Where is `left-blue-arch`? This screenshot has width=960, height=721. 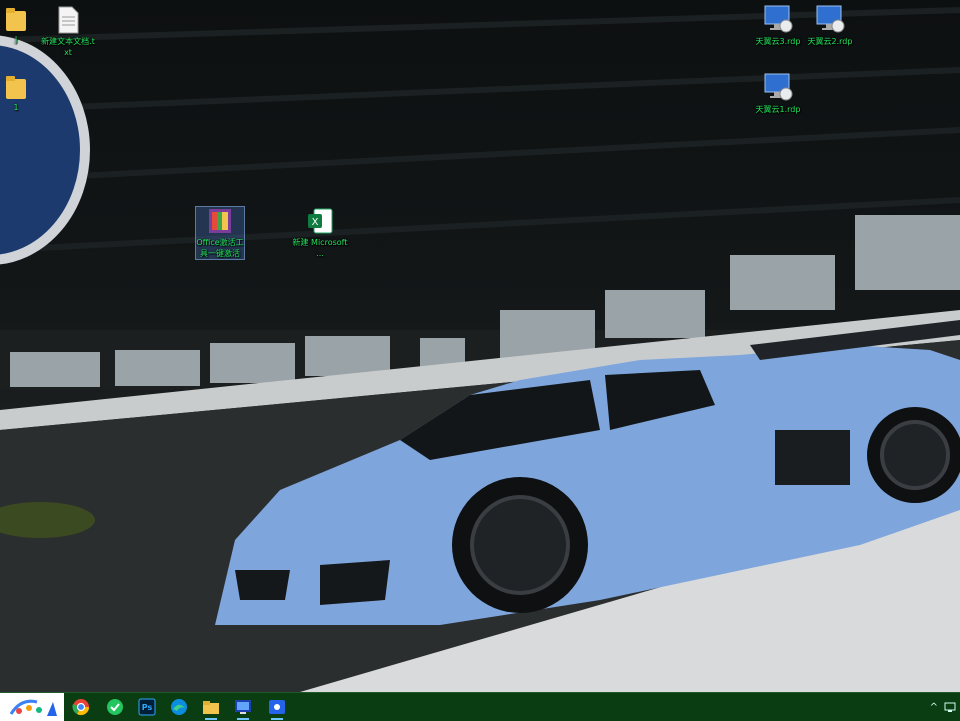
left-blue-arch is located at coordinates (42, 150).